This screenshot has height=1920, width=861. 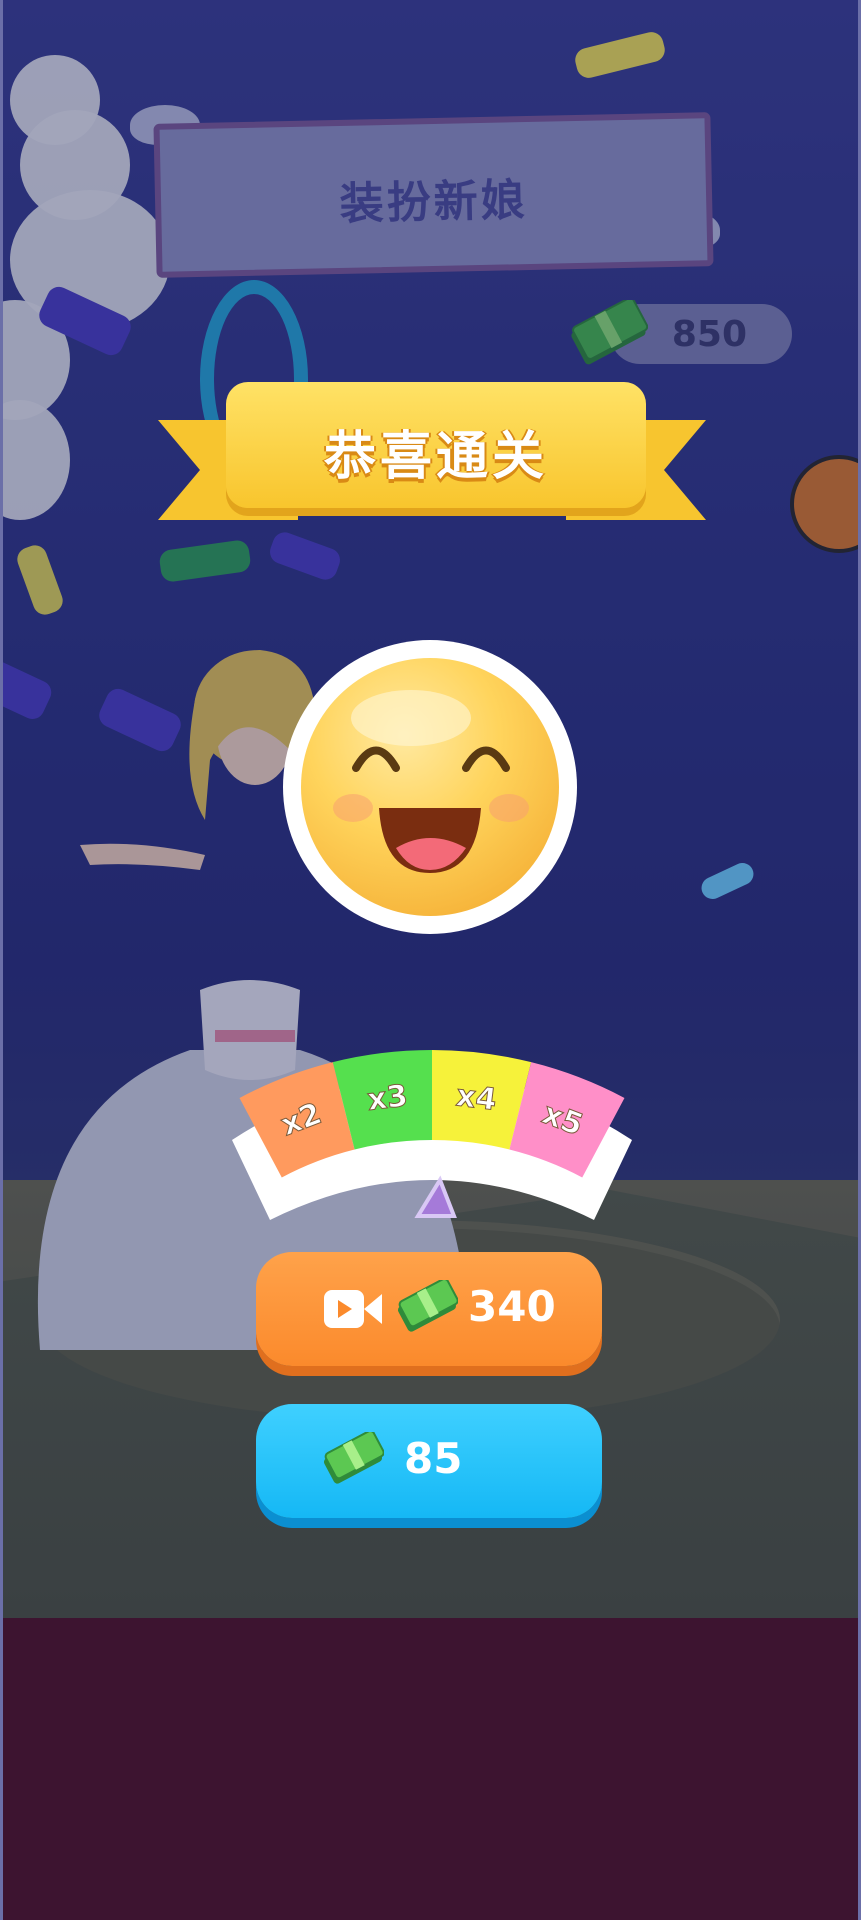 What do you see at coordinates (435, 1196) in the screenshot?
I see `gauge-pointer-icon` at bounding box center [435, 1196].